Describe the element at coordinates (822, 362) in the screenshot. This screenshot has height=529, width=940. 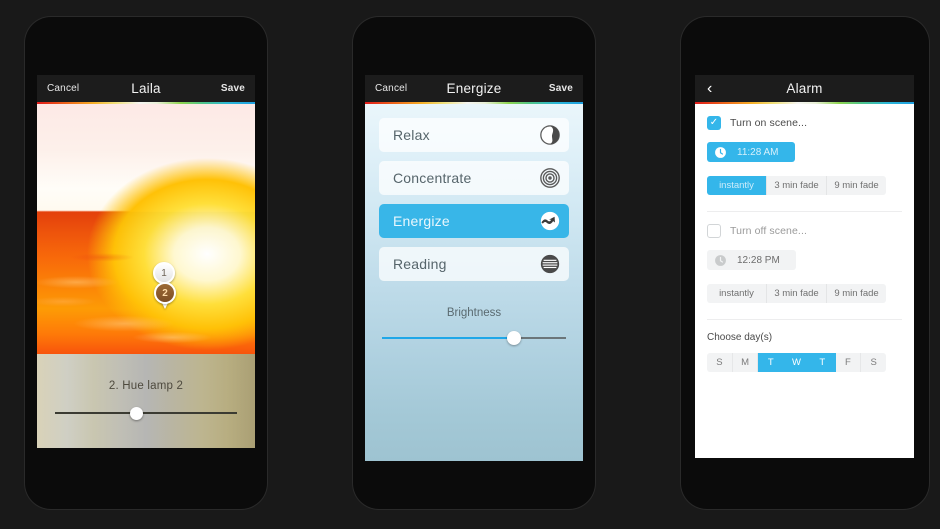
I see `day-thursday: T` at that location.